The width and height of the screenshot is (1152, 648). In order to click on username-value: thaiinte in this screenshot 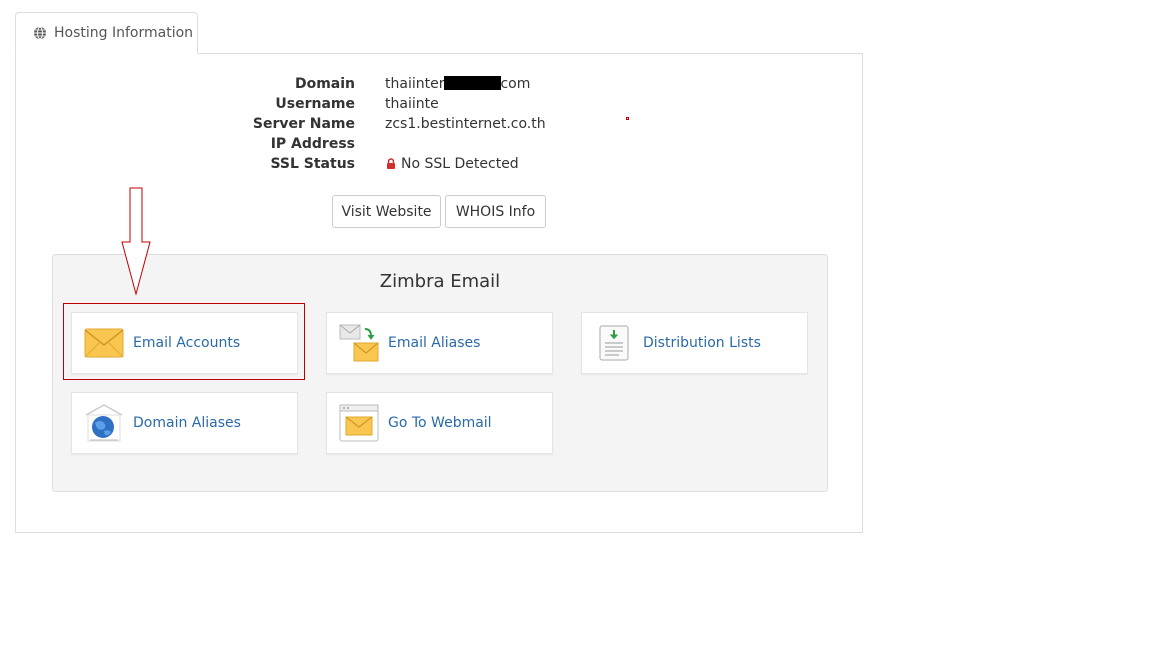, I will do `click(412, 104)`.